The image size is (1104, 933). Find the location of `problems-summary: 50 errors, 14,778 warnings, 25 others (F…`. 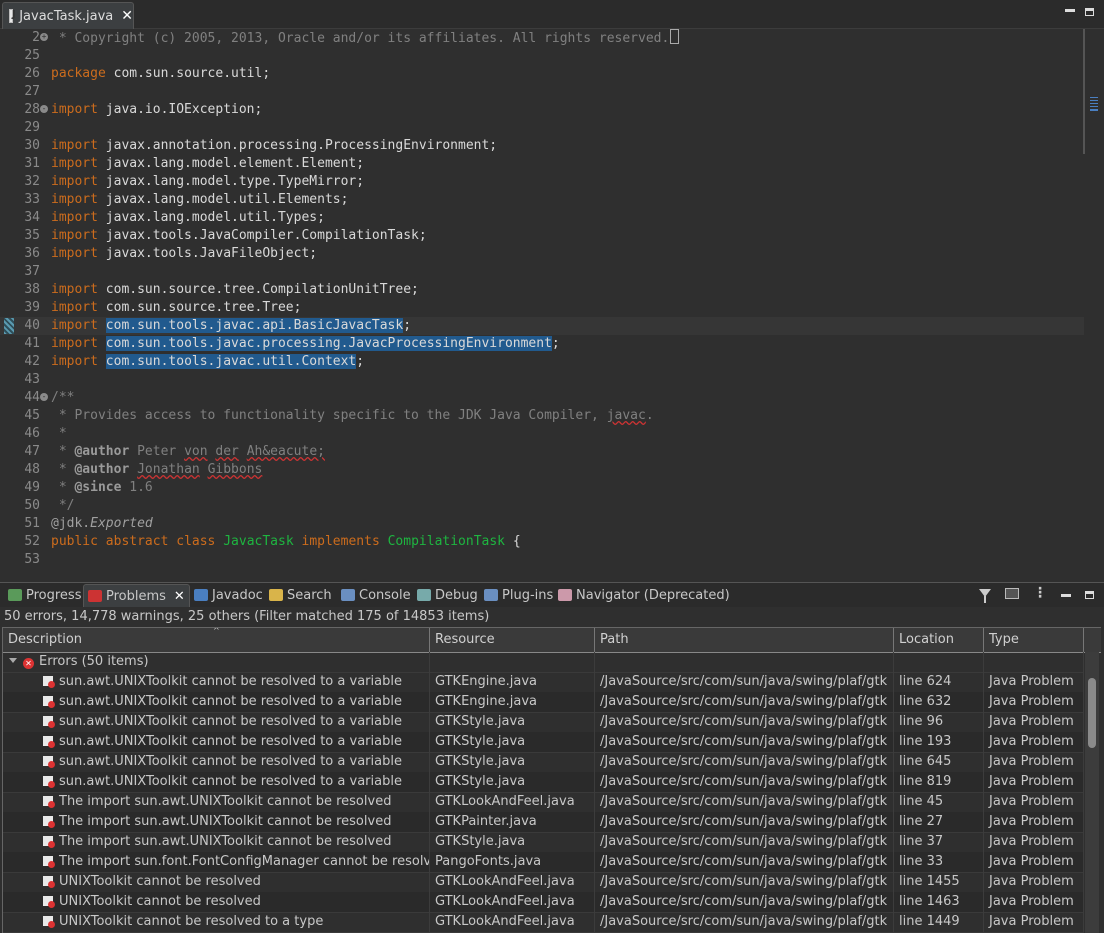

problems-summary: 50 errors, 14,778 warnings, 25 others (F… is located at coordinates (247, 616).